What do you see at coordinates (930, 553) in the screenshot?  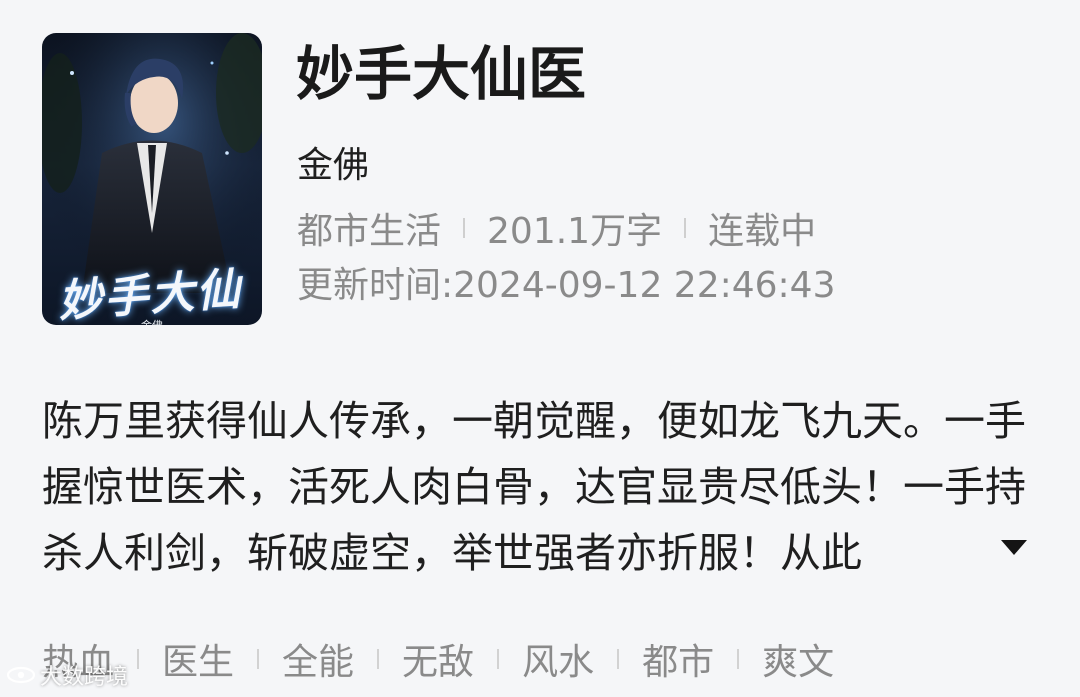 I see `synopsis-fade` at bounding box center [930, 553].